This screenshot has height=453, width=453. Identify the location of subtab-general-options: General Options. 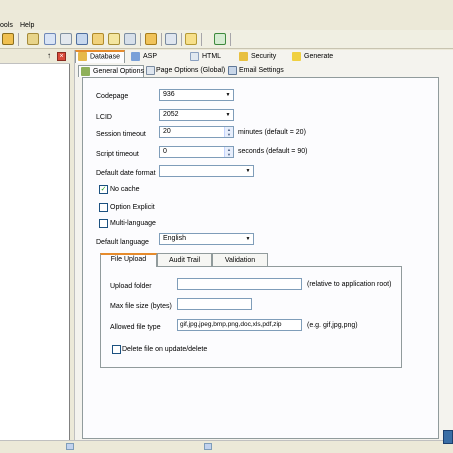
(111, 71).